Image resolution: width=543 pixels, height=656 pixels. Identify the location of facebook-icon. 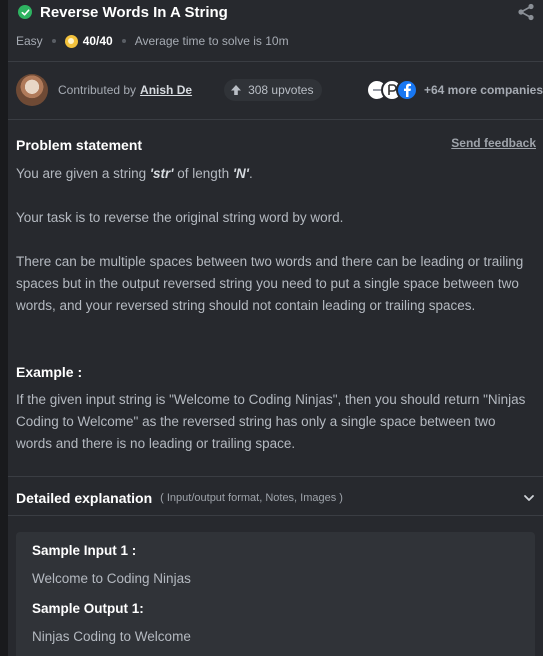
(406, 90).